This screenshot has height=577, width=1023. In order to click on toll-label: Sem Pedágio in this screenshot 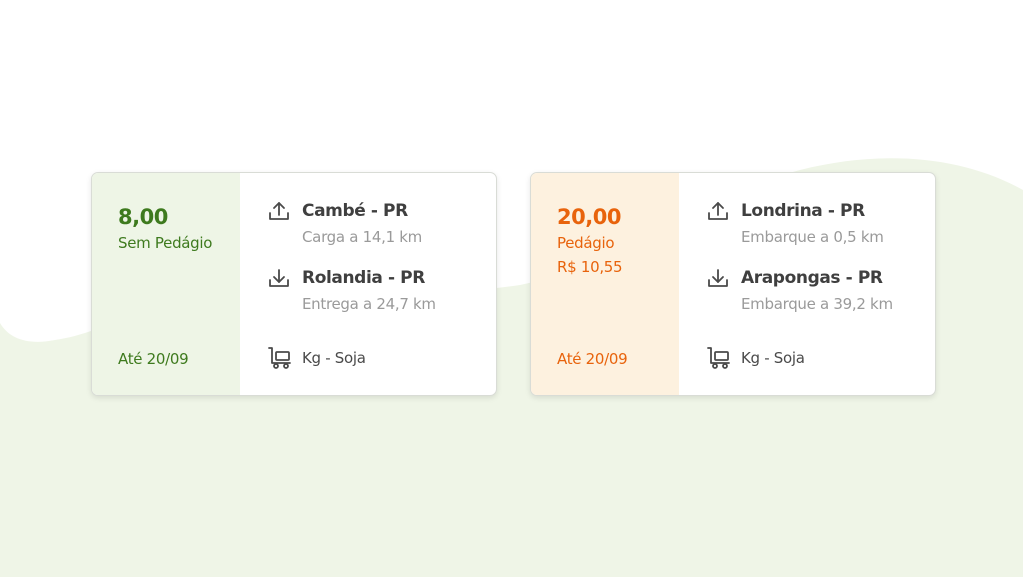, I will do `click(165, 243)`.